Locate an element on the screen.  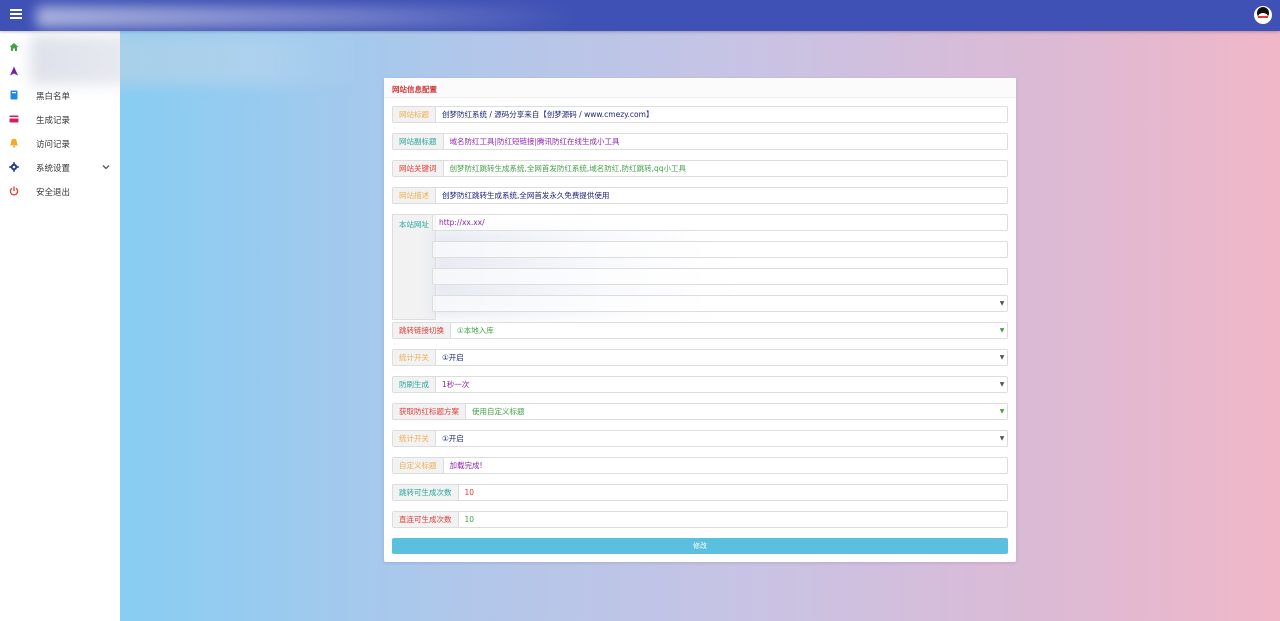
field-label: 跳转可生成次数 is located at coordinates (426, 492).